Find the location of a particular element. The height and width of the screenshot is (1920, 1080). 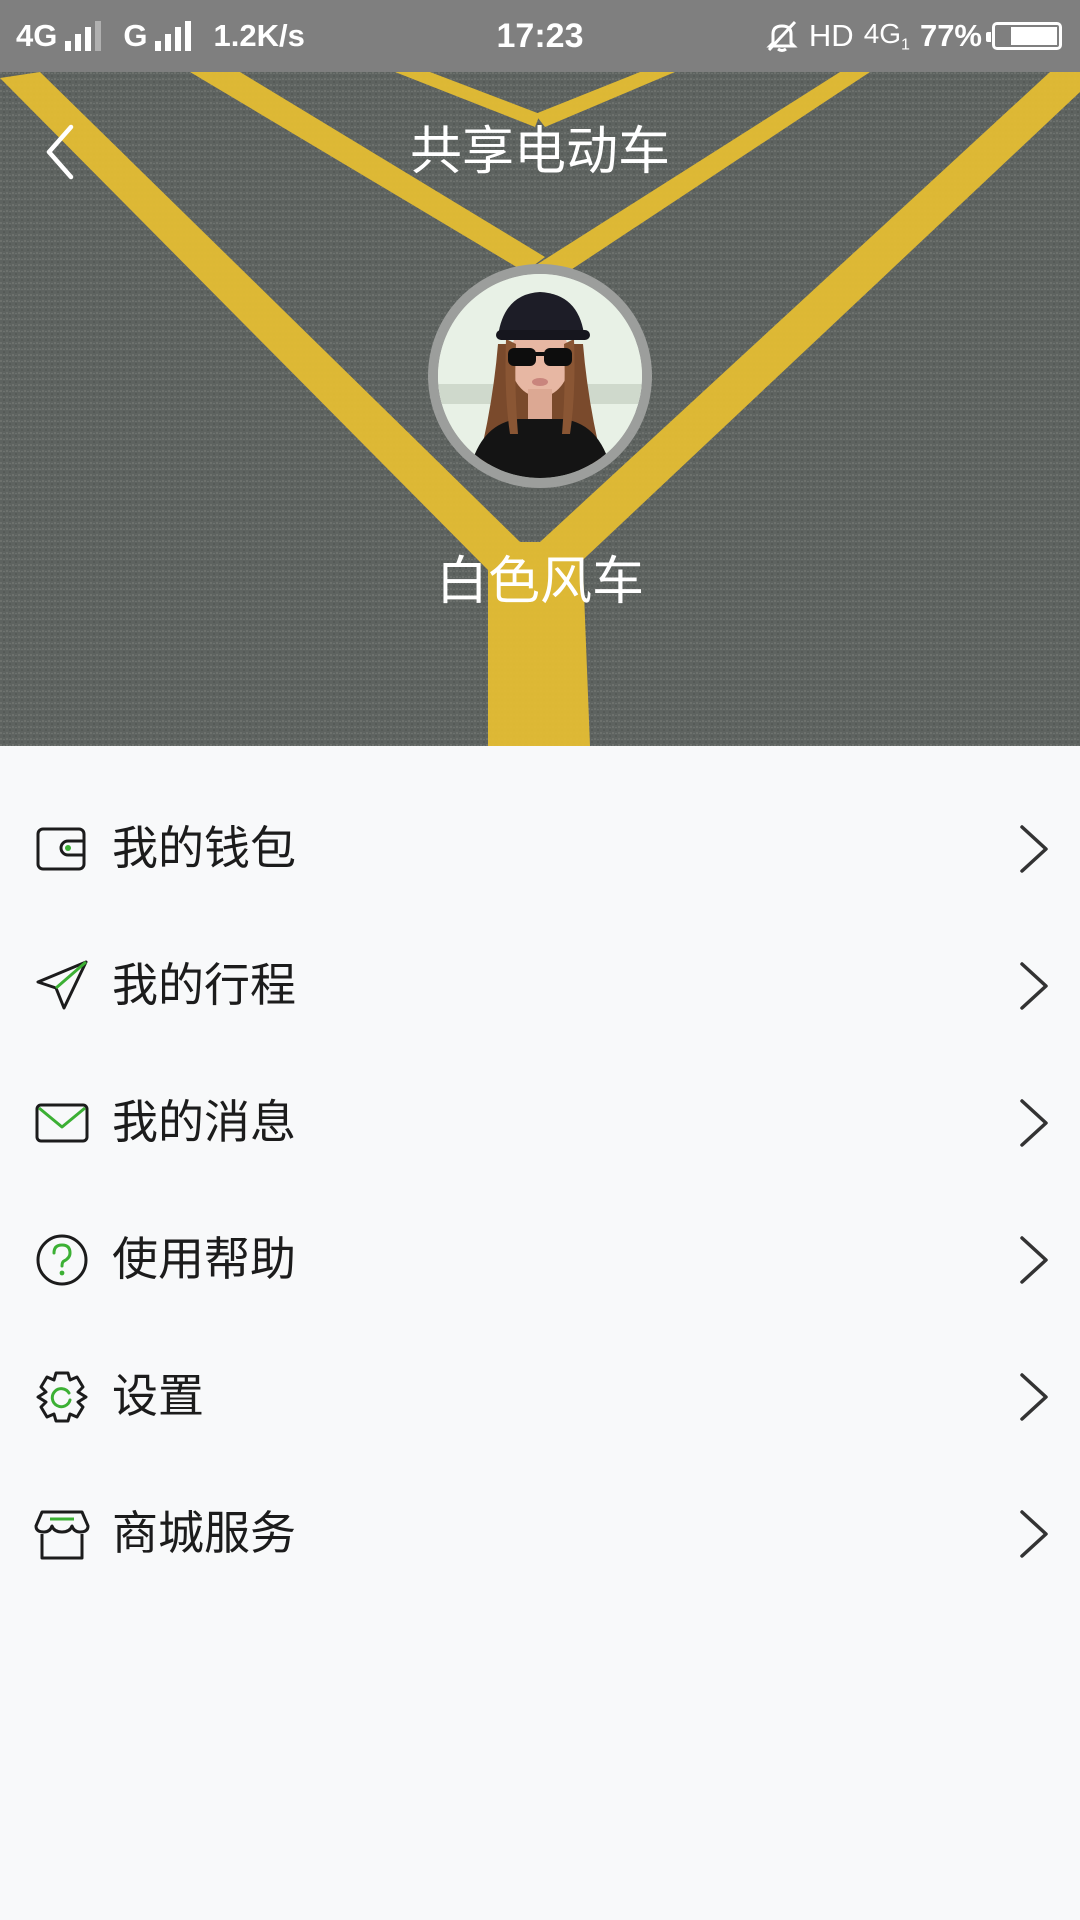

avatar-photo is located at coordinates (540, 376).